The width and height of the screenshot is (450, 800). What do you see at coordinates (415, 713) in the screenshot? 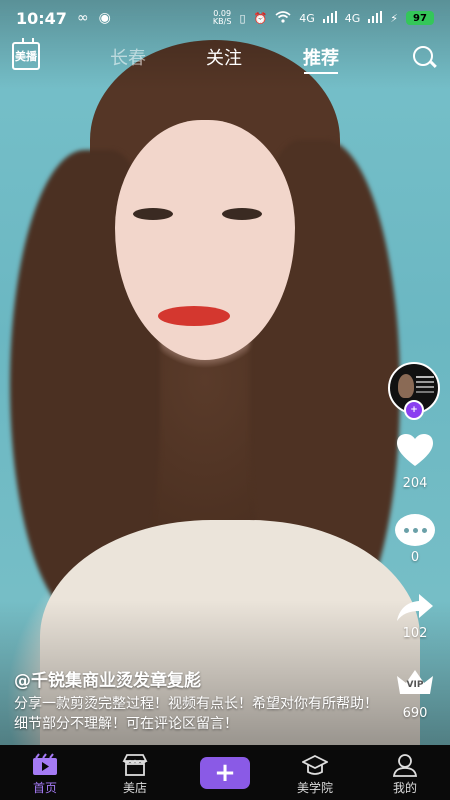
I see `vip-count: 690` at bounding box center [415, 713].